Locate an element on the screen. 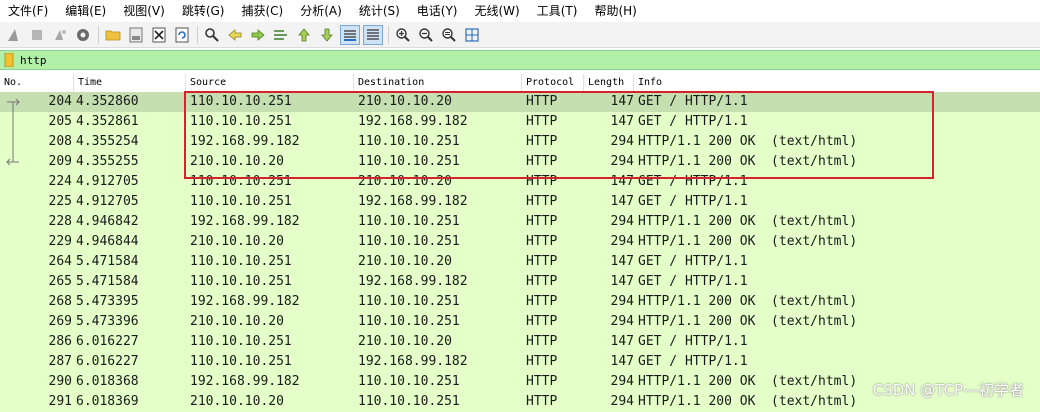 The image size is (1040, 412). zoom-normal-icon is located at coordinates (449, 35).